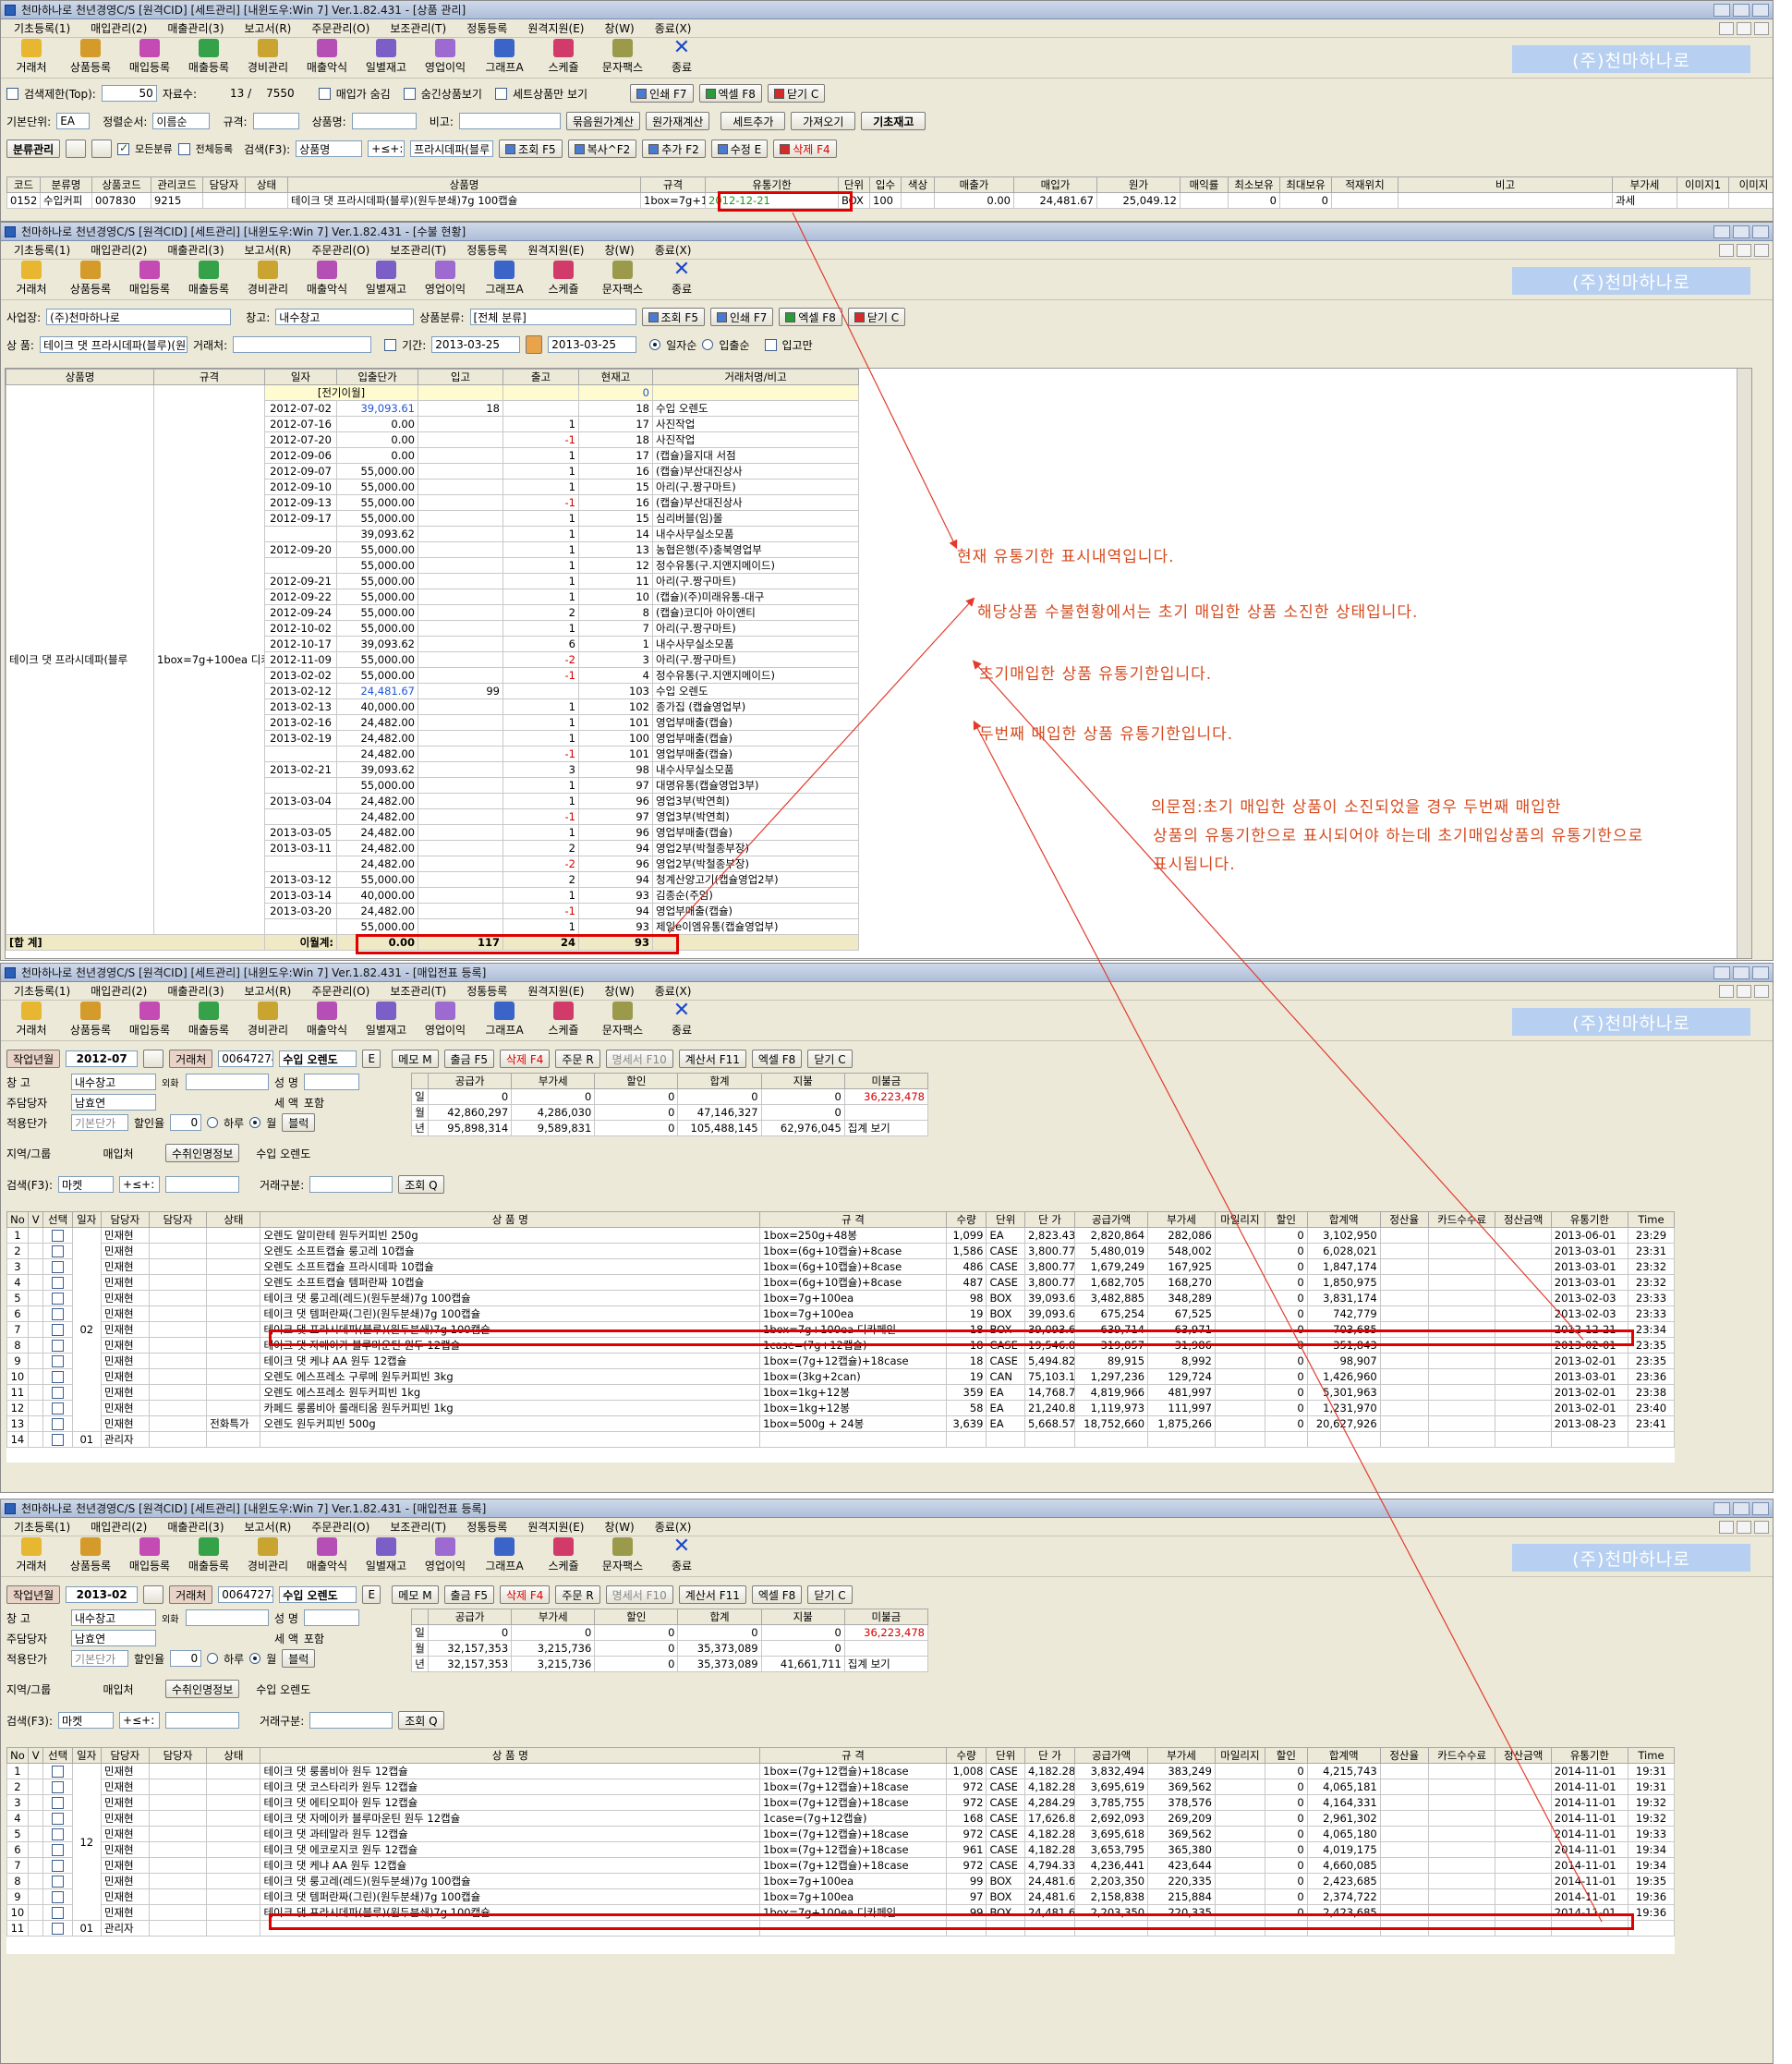 This screenshot has width=1792, height=2064. What do you see at coordinates (469, 1594) in the screenshot?
I see `out-payment-button: 출금 F5` at bounding box center [469, 1594].